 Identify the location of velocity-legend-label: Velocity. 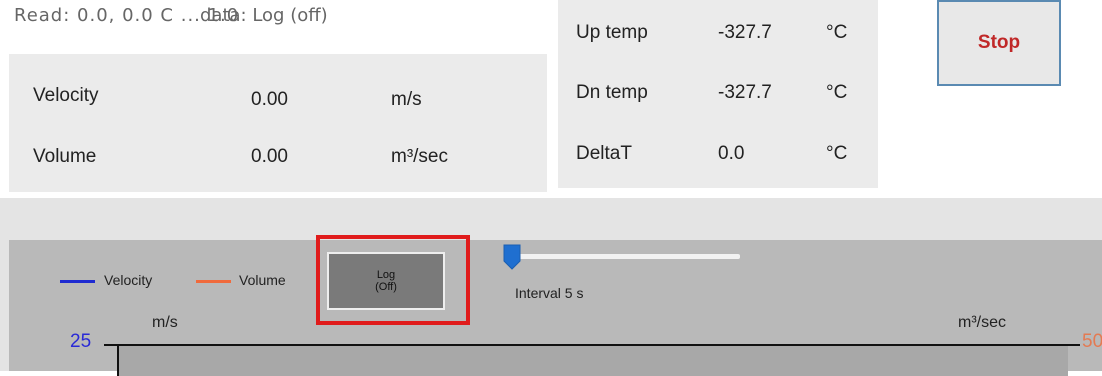
(128, 280).